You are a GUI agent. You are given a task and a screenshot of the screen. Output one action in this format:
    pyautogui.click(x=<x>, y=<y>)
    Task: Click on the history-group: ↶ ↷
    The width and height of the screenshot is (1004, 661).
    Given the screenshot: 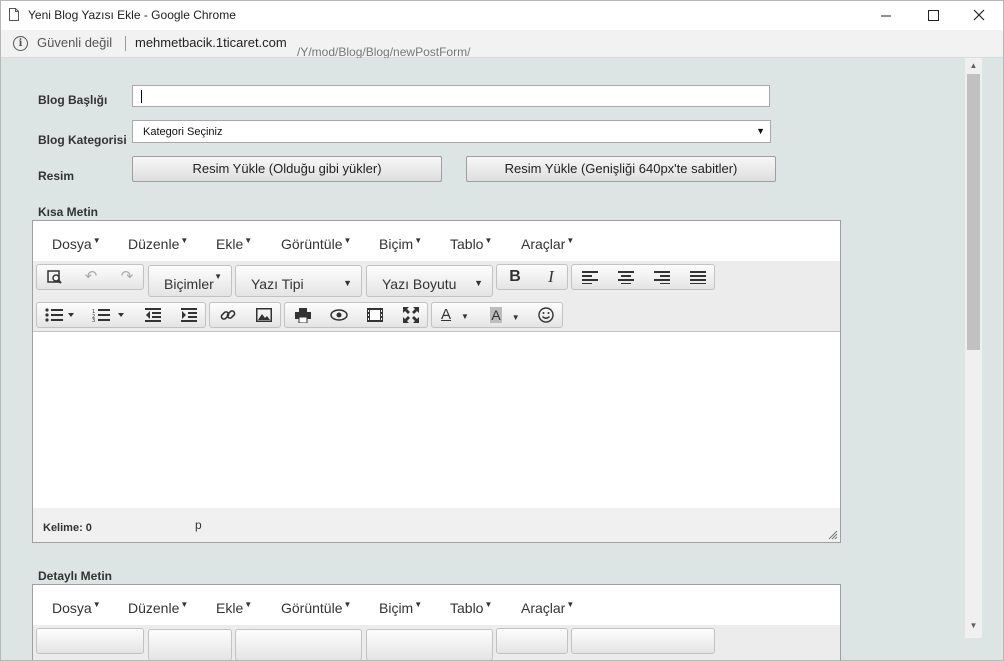 What is the action you would take?
    pyautogui.click(x=90, y=277)
    